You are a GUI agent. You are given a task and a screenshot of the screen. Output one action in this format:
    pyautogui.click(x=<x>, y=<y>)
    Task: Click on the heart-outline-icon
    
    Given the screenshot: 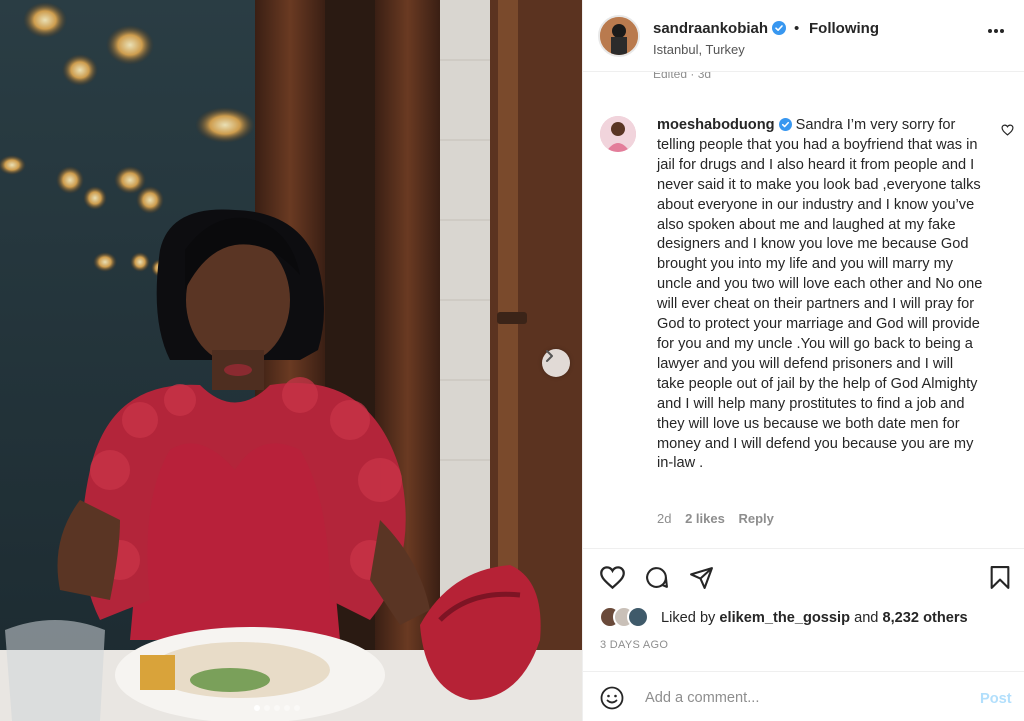 What is the action you would take?
    pyautogui.click(x=1007, y=130)
    